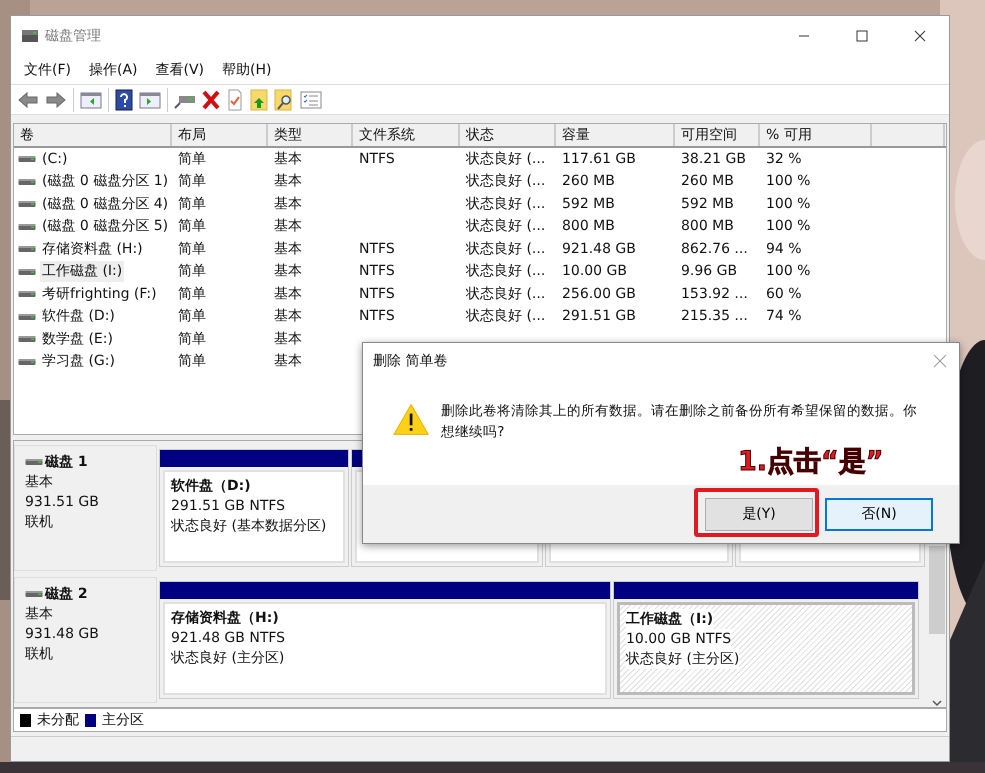 Image resolution: width=985 pixels, height=773 pixels. I want to click on volume-name: 学习盘 (G:), so click(78, 361).